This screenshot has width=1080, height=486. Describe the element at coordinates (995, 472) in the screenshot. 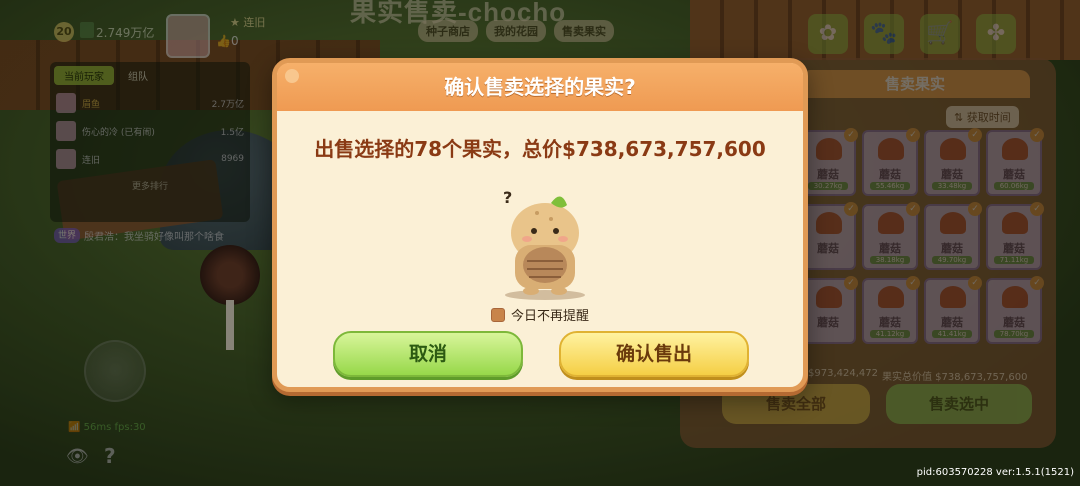

I see `version-info: pid:603570228 ver:1.5.1(1521)` at that location.